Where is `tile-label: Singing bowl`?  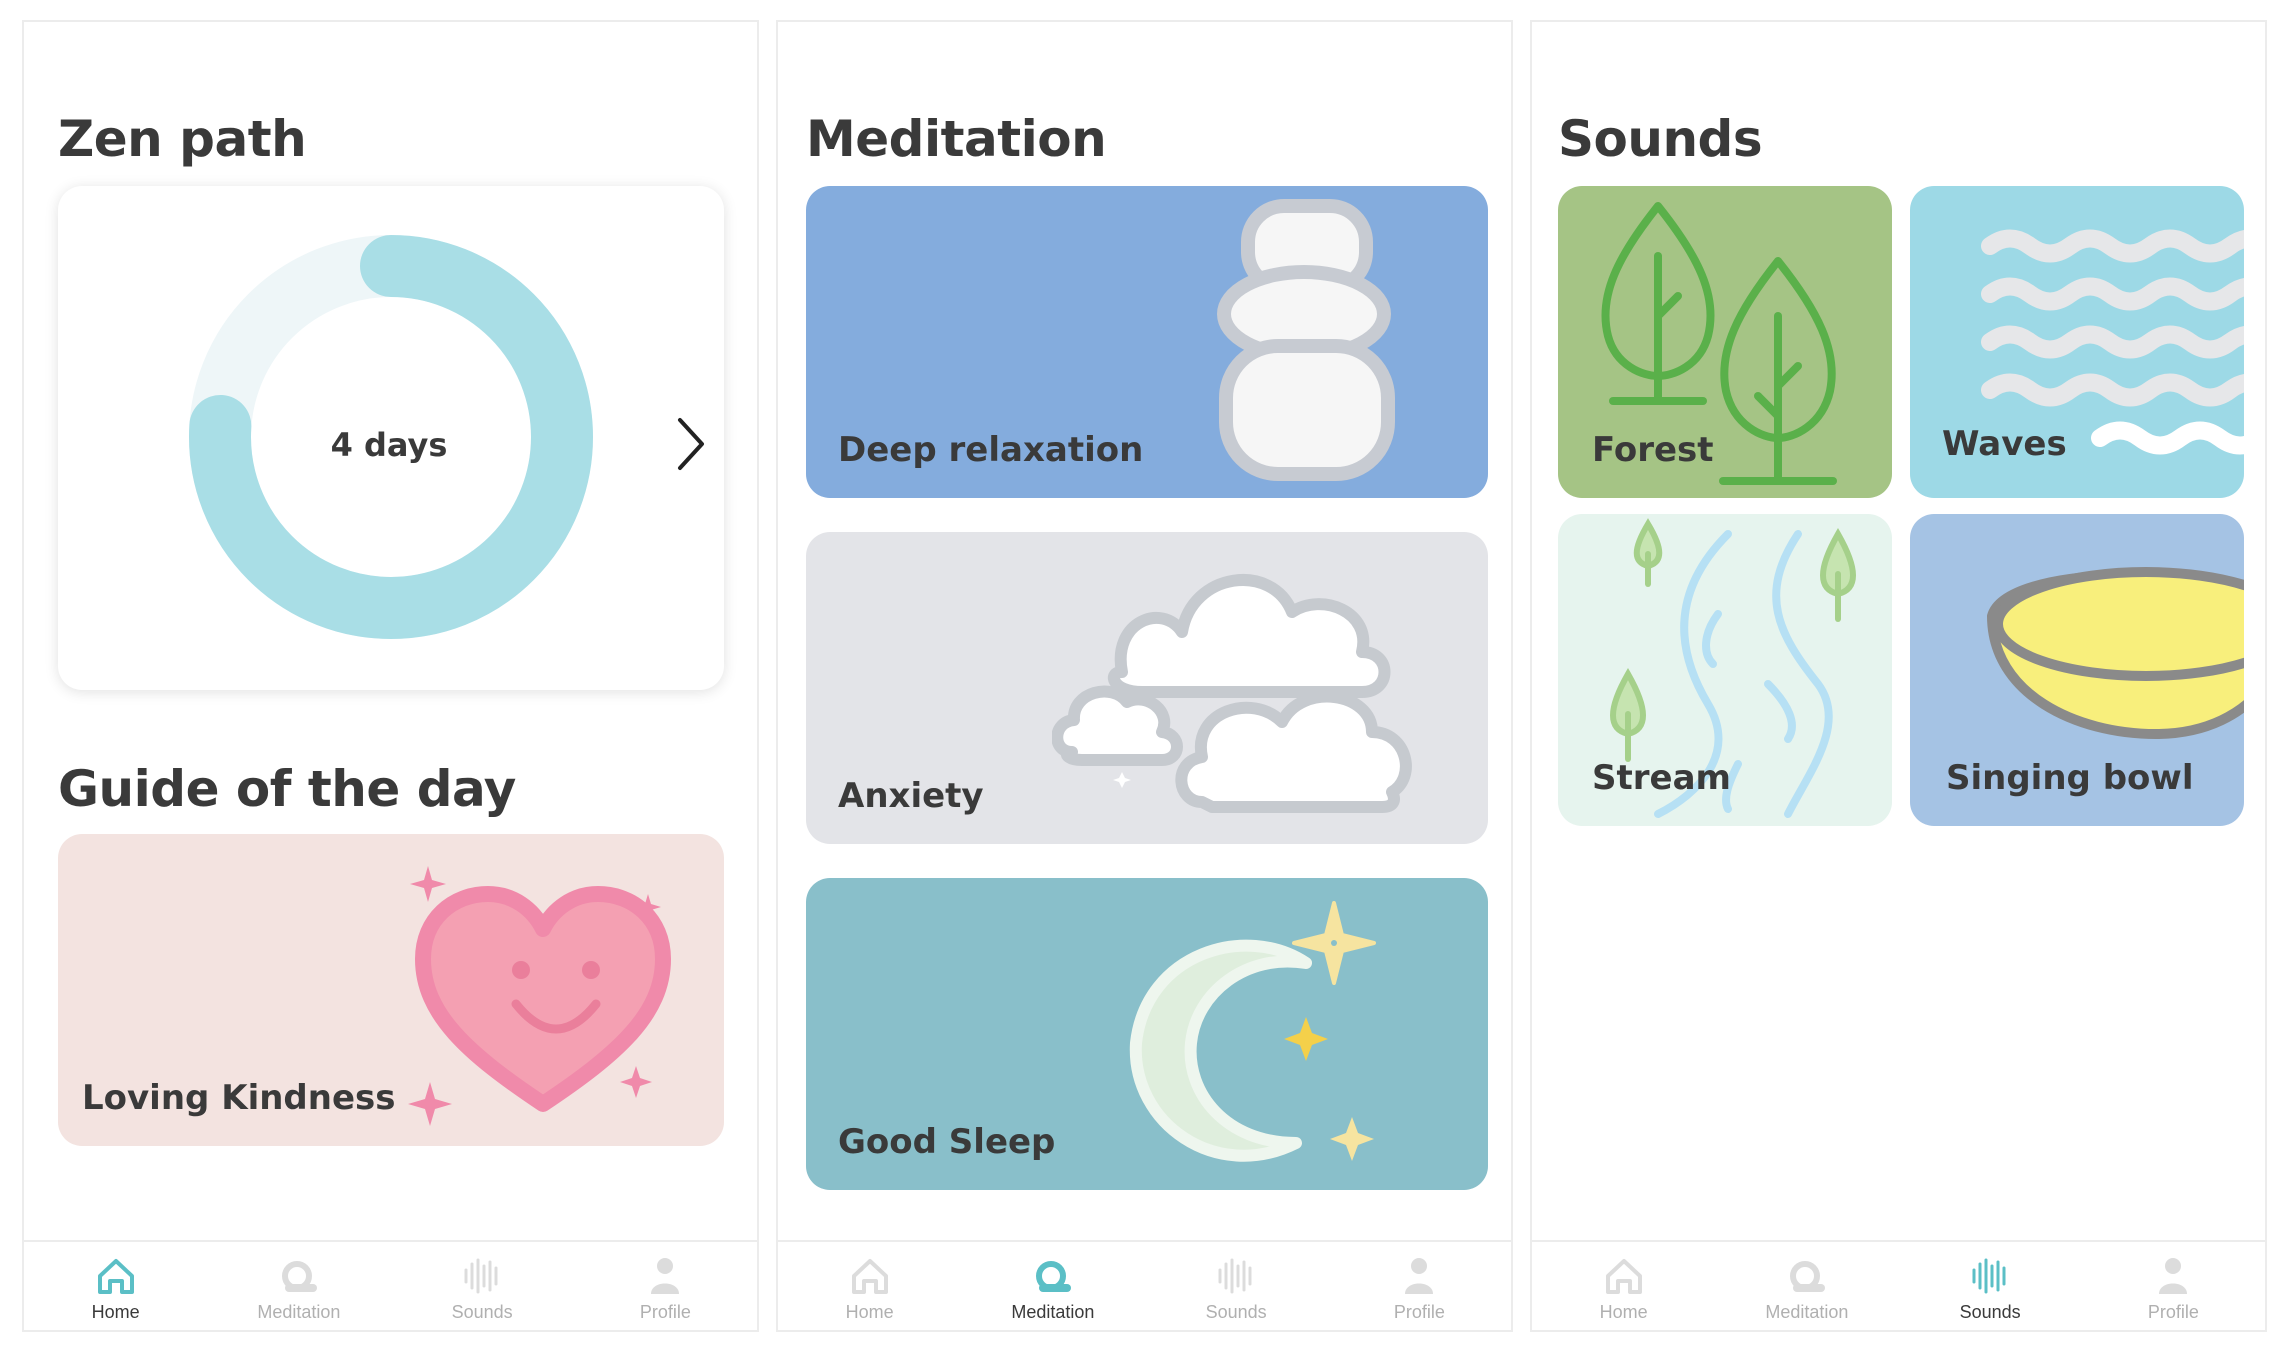
tile-label: Singing bowl is located at coordinates (2070, 778).